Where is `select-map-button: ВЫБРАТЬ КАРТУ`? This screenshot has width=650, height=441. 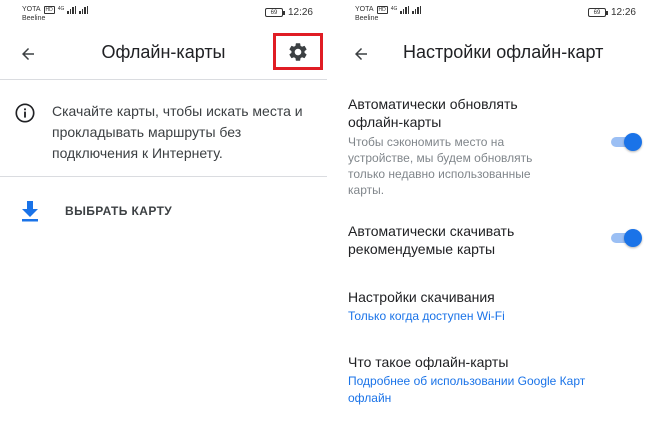
select-map-button: ВЫБРАТЬ КАРТУ is located at coordinates (96, 211).